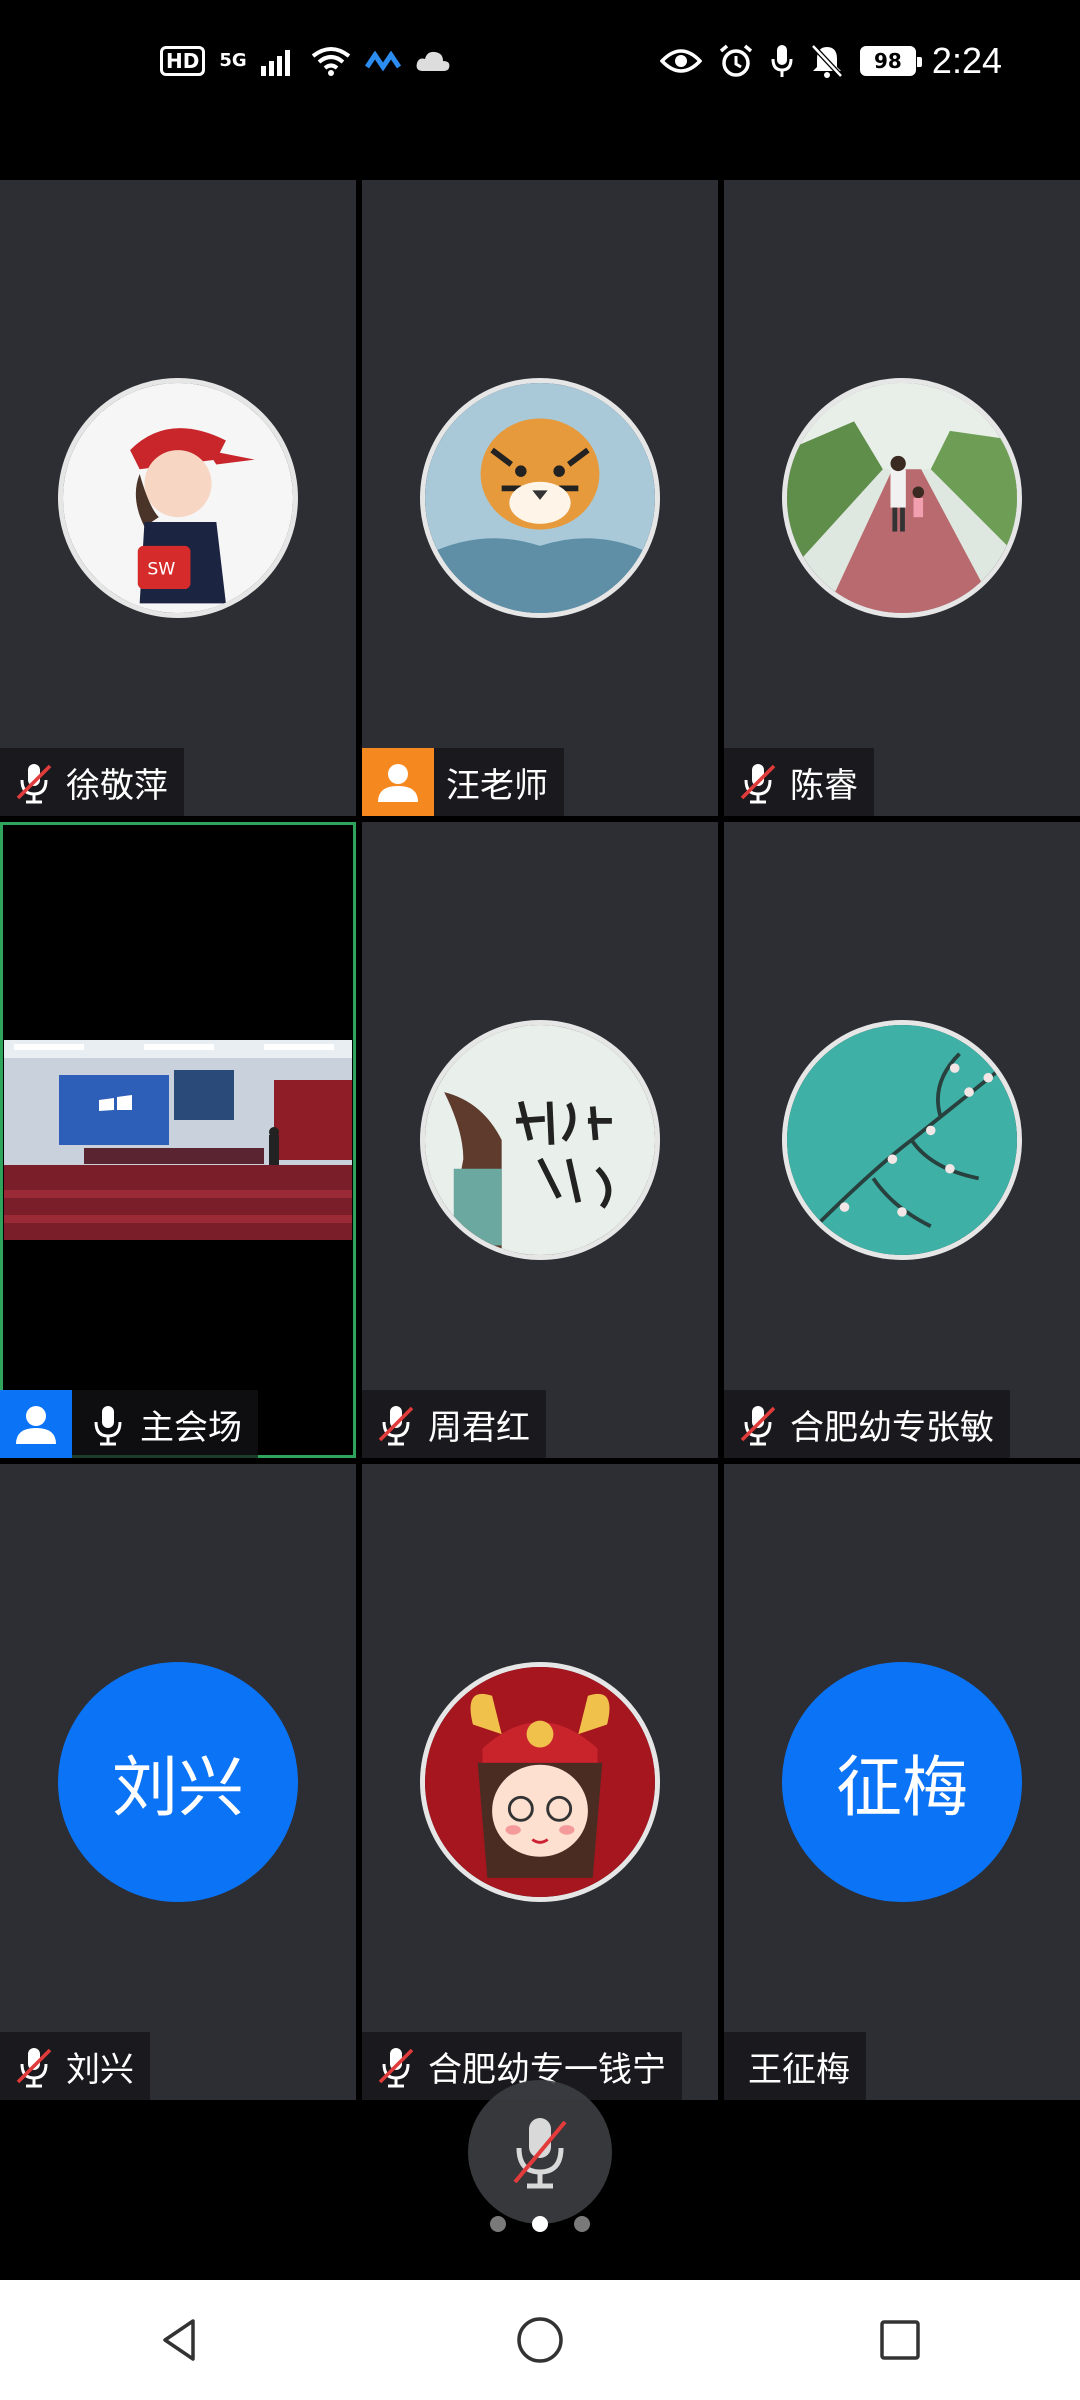 The width and height of the screenshot is (1080, 2400). Describe the element at coordinates (433, 61) in the screenshot. I see `cloud-icon` at that location.